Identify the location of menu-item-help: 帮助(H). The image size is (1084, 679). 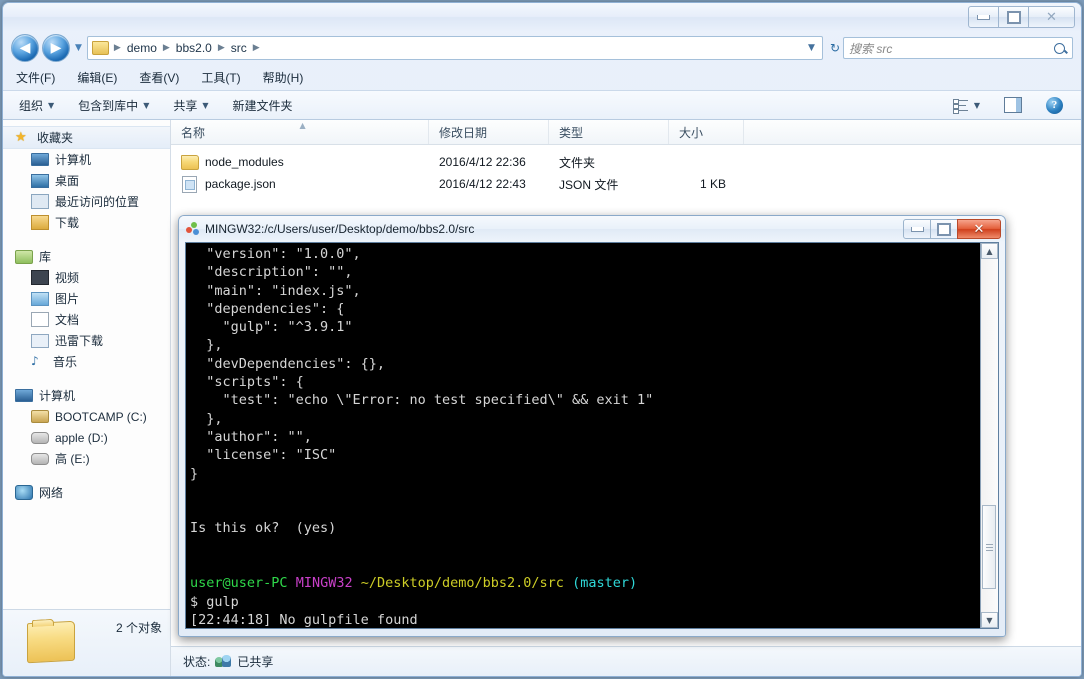
(283, 77).